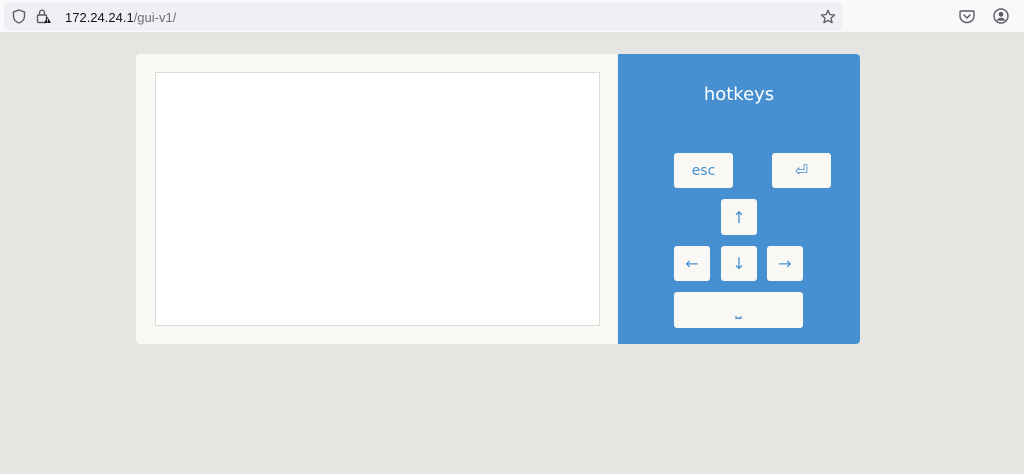 This screenshot has width=1024, height=474. I want to click on esc-key: esc, so click(703, 170).